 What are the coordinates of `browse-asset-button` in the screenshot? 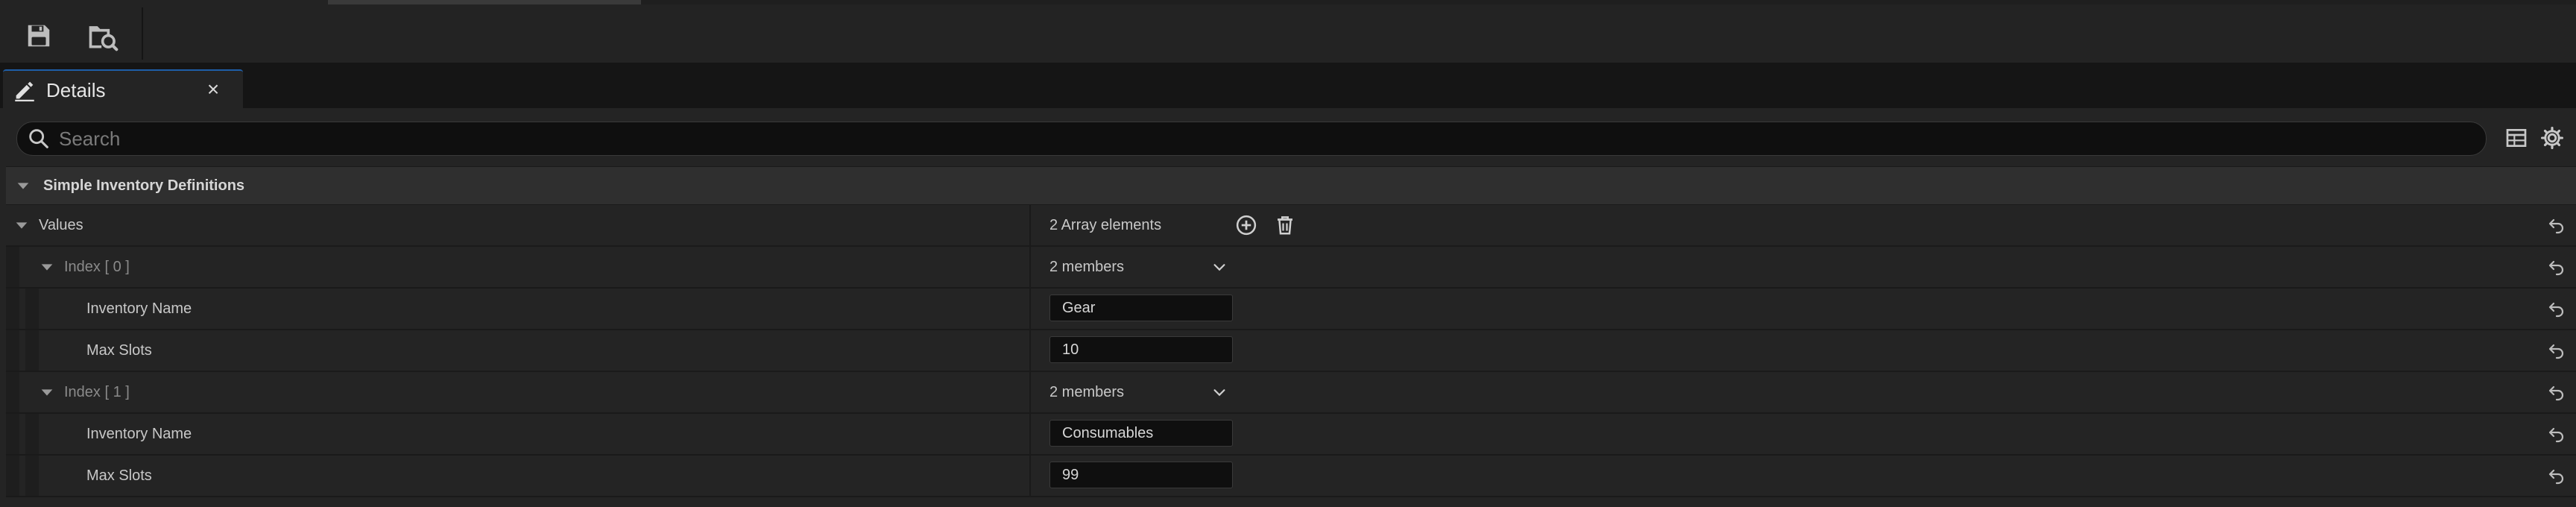 It's located at (103, 36).